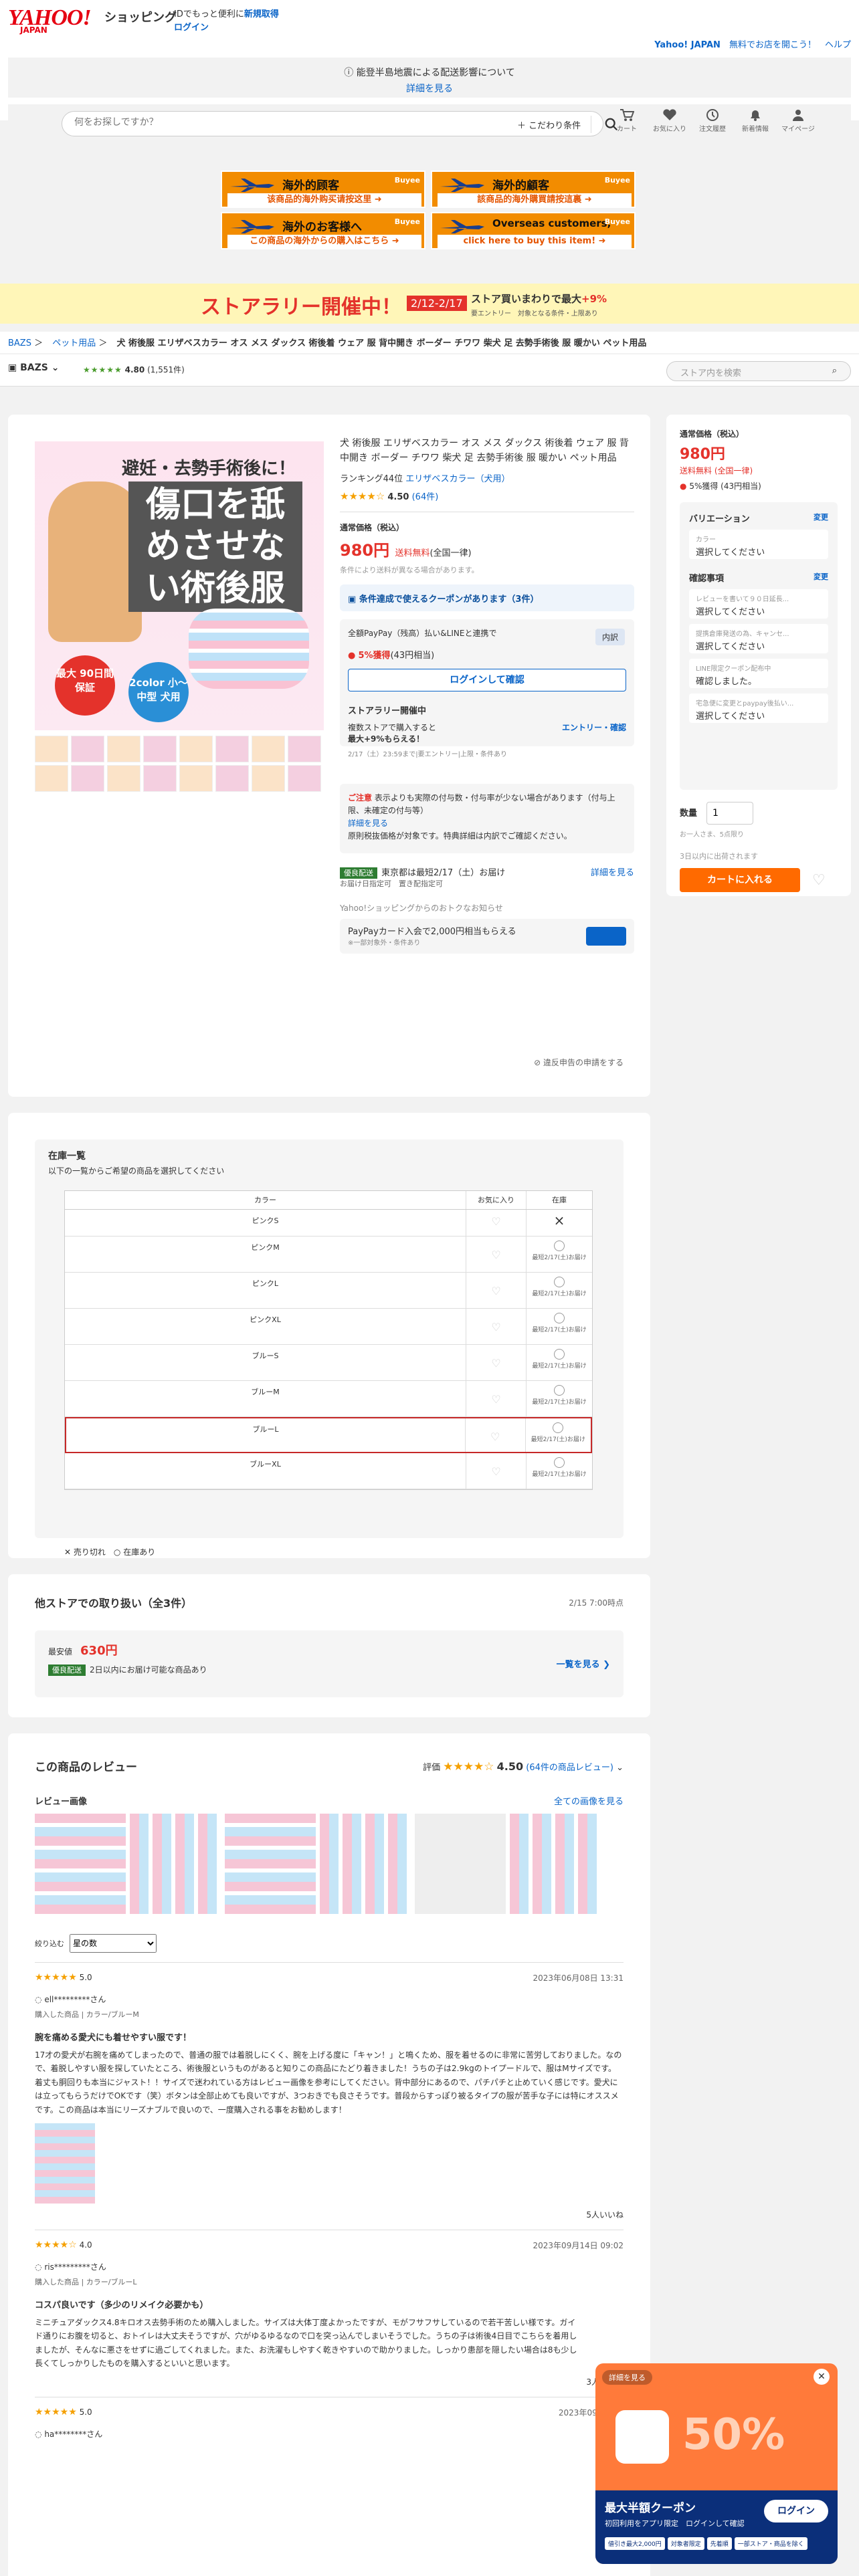 The height and width of the screenshot is (2576, 859). I want to click on table-row: ブルーXL ♡ 最短2/17(土)お届け, so click(329, 1471).